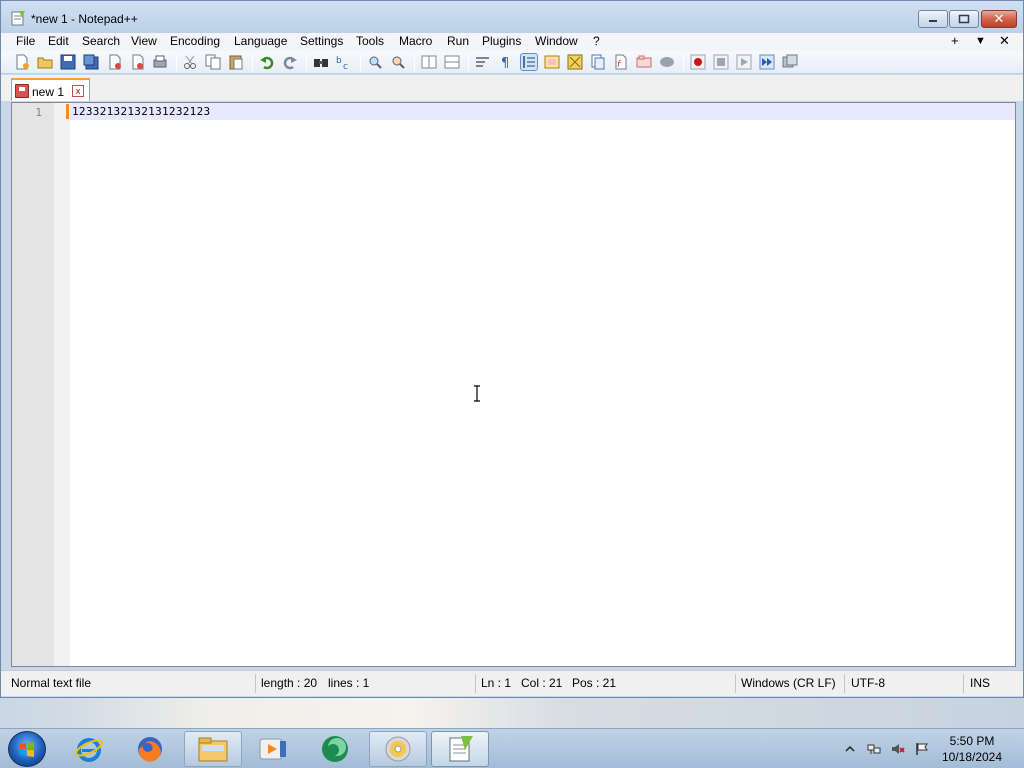  What do you see at coordinates (62, 384) in the screenshot?
I see `fold-margin` at bounding box center [62, 384].